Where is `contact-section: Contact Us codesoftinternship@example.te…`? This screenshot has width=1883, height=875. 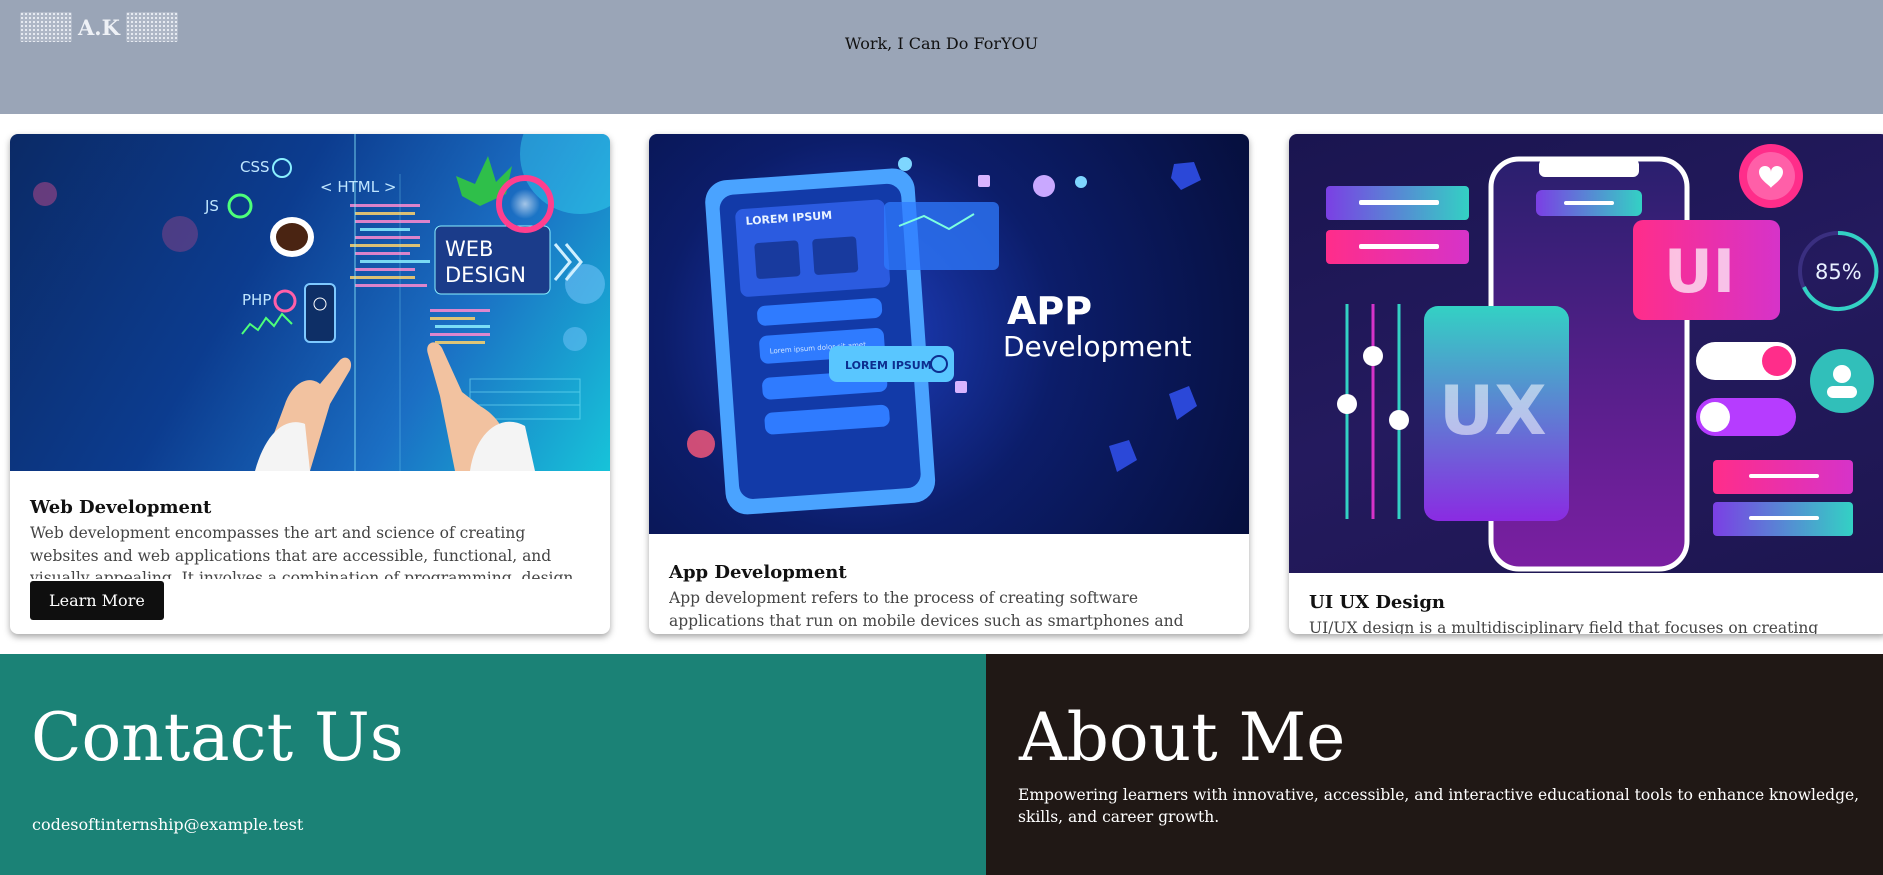 contact-section: Contact Us codesoftinternship@example.te… is located at coordinates (493, 764).